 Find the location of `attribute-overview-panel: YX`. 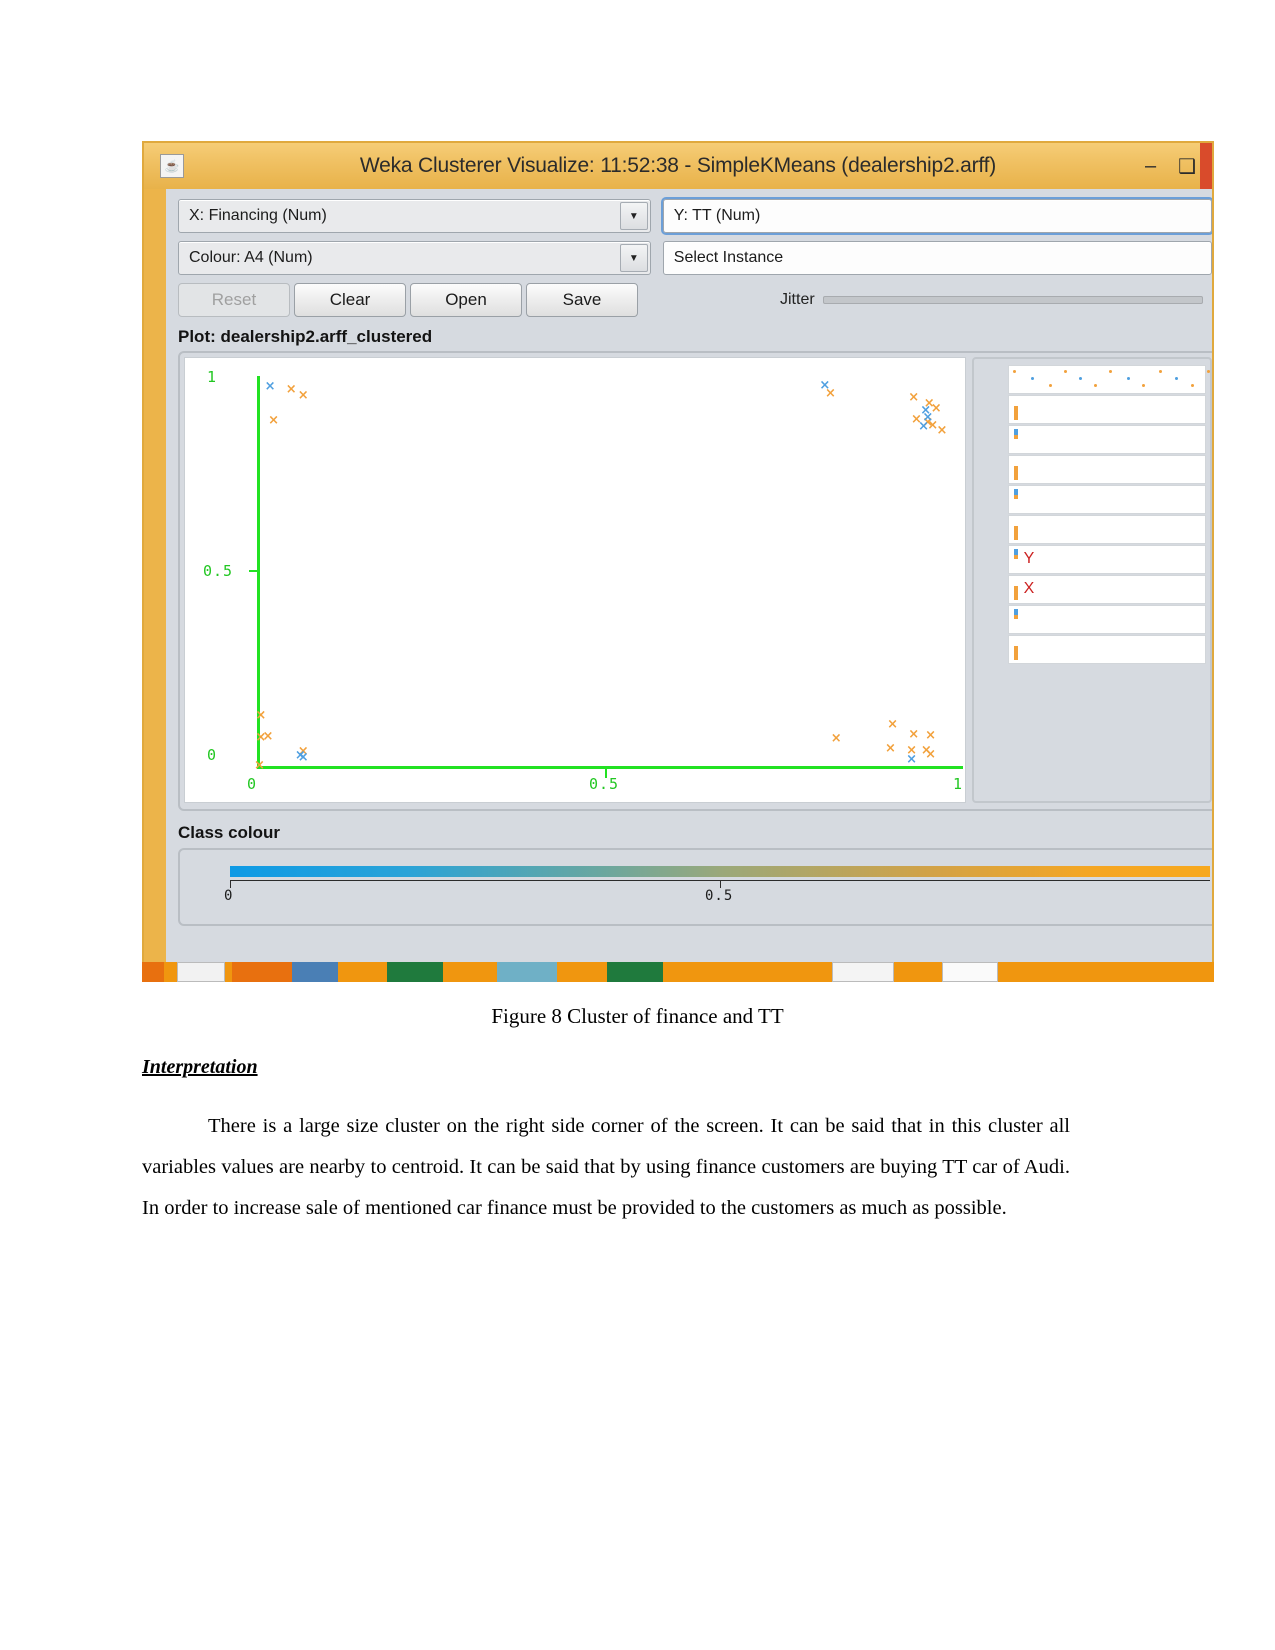

attribute-overview-panel: YX is located at coordinates (1092, 580).